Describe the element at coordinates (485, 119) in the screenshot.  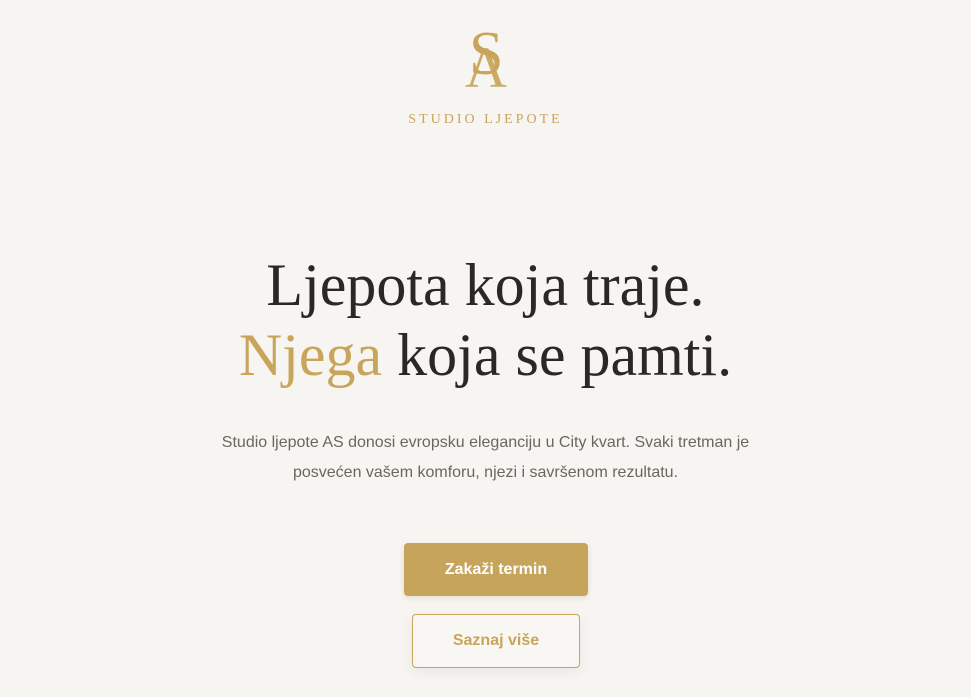
I see `brand-name: STUDIO LJEPOTE` at that location.